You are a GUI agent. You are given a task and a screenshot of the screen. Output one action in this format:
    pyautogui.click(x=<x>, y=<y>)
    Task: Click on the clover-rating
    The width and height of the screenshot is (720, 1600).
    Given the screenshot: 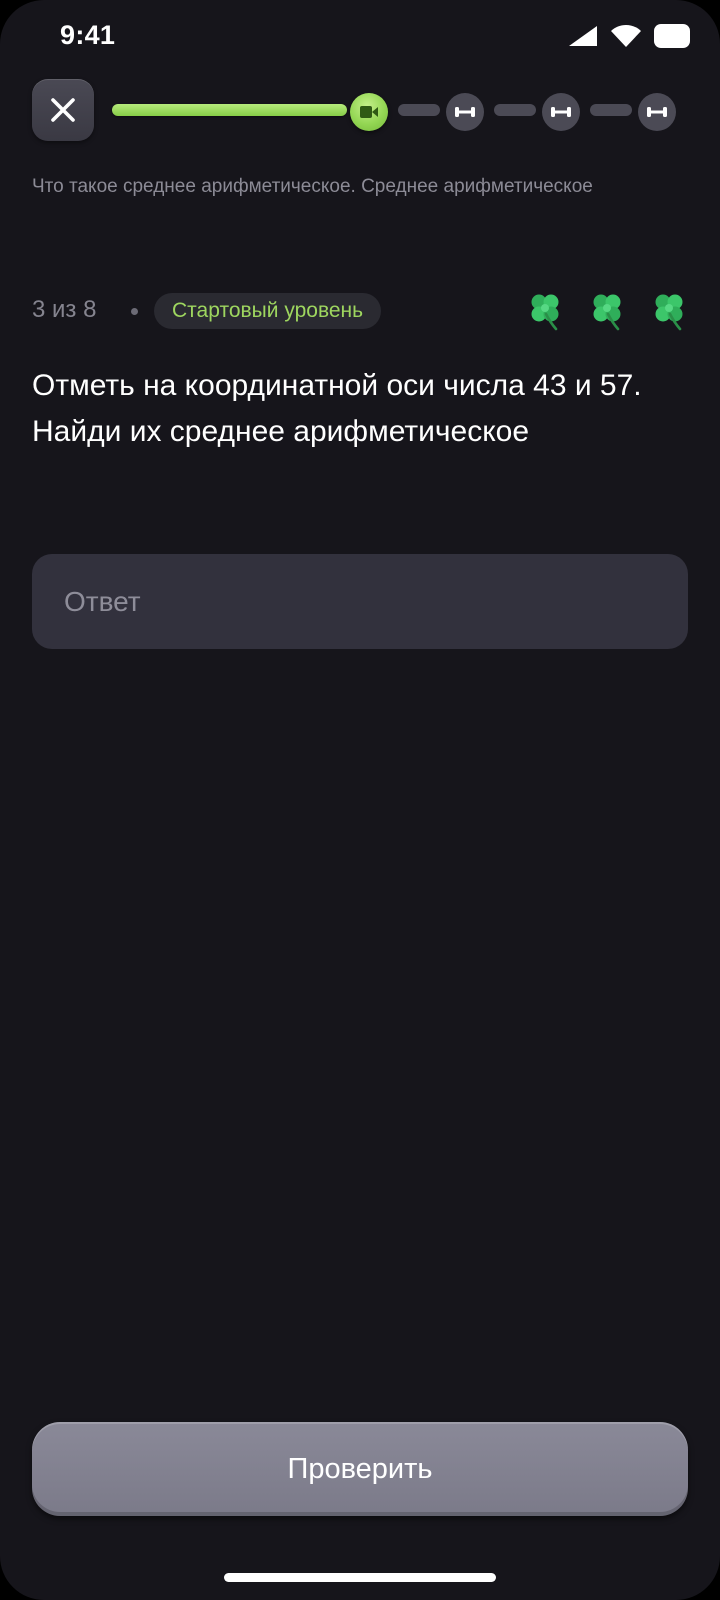 What is the action you would take?
    pyautogui.click(x=607, y=312)
    